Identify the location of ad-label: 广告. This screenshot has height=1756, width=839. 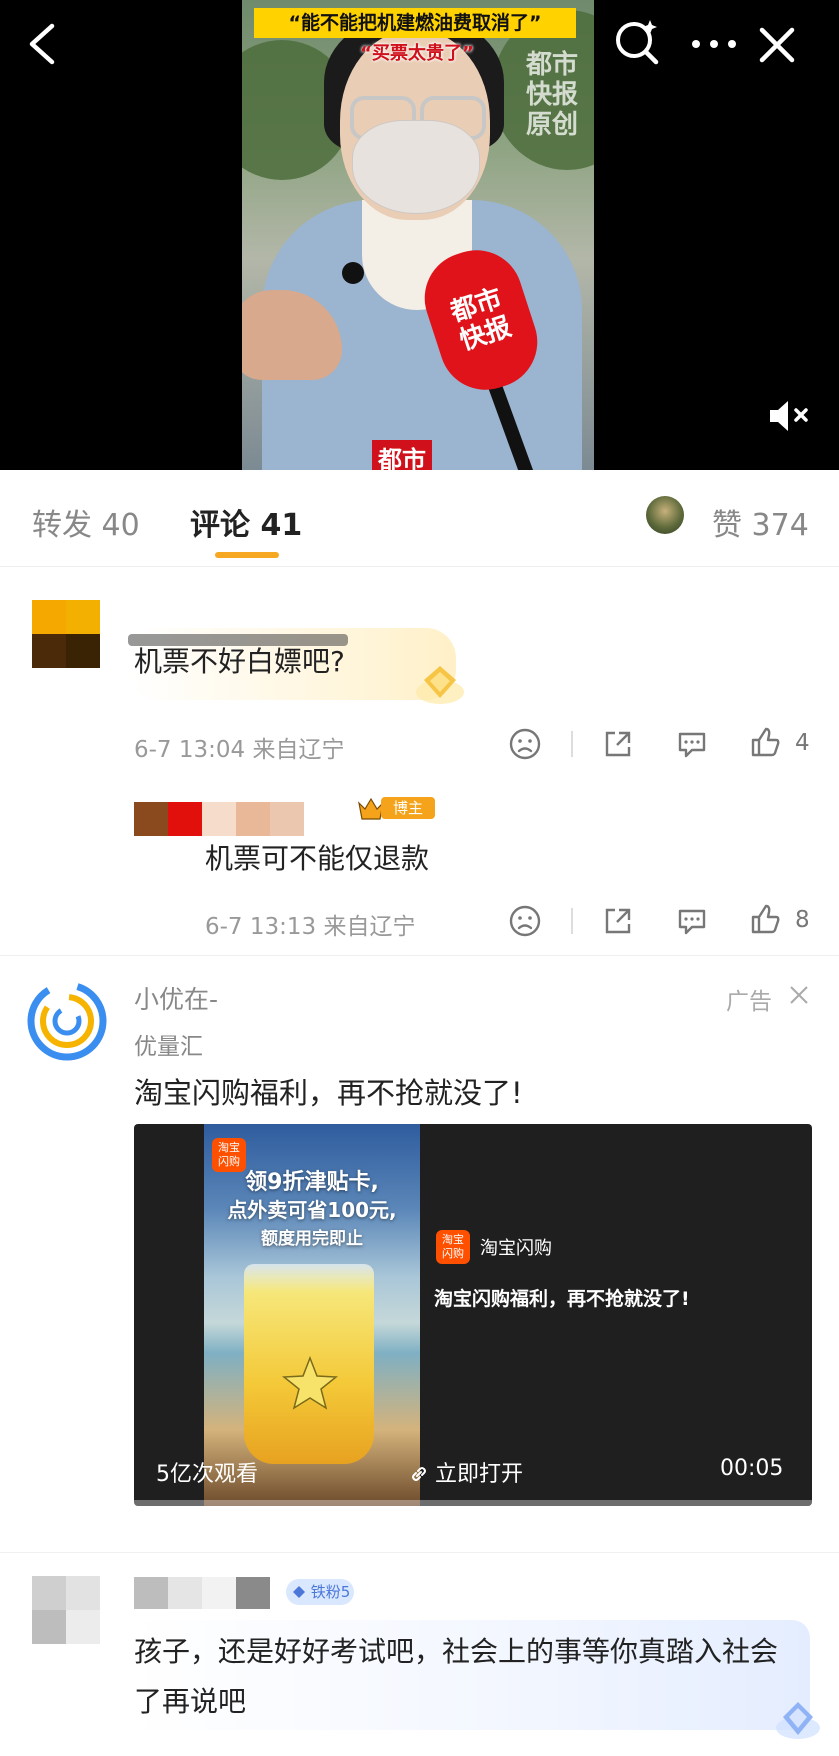
(749, 1002).